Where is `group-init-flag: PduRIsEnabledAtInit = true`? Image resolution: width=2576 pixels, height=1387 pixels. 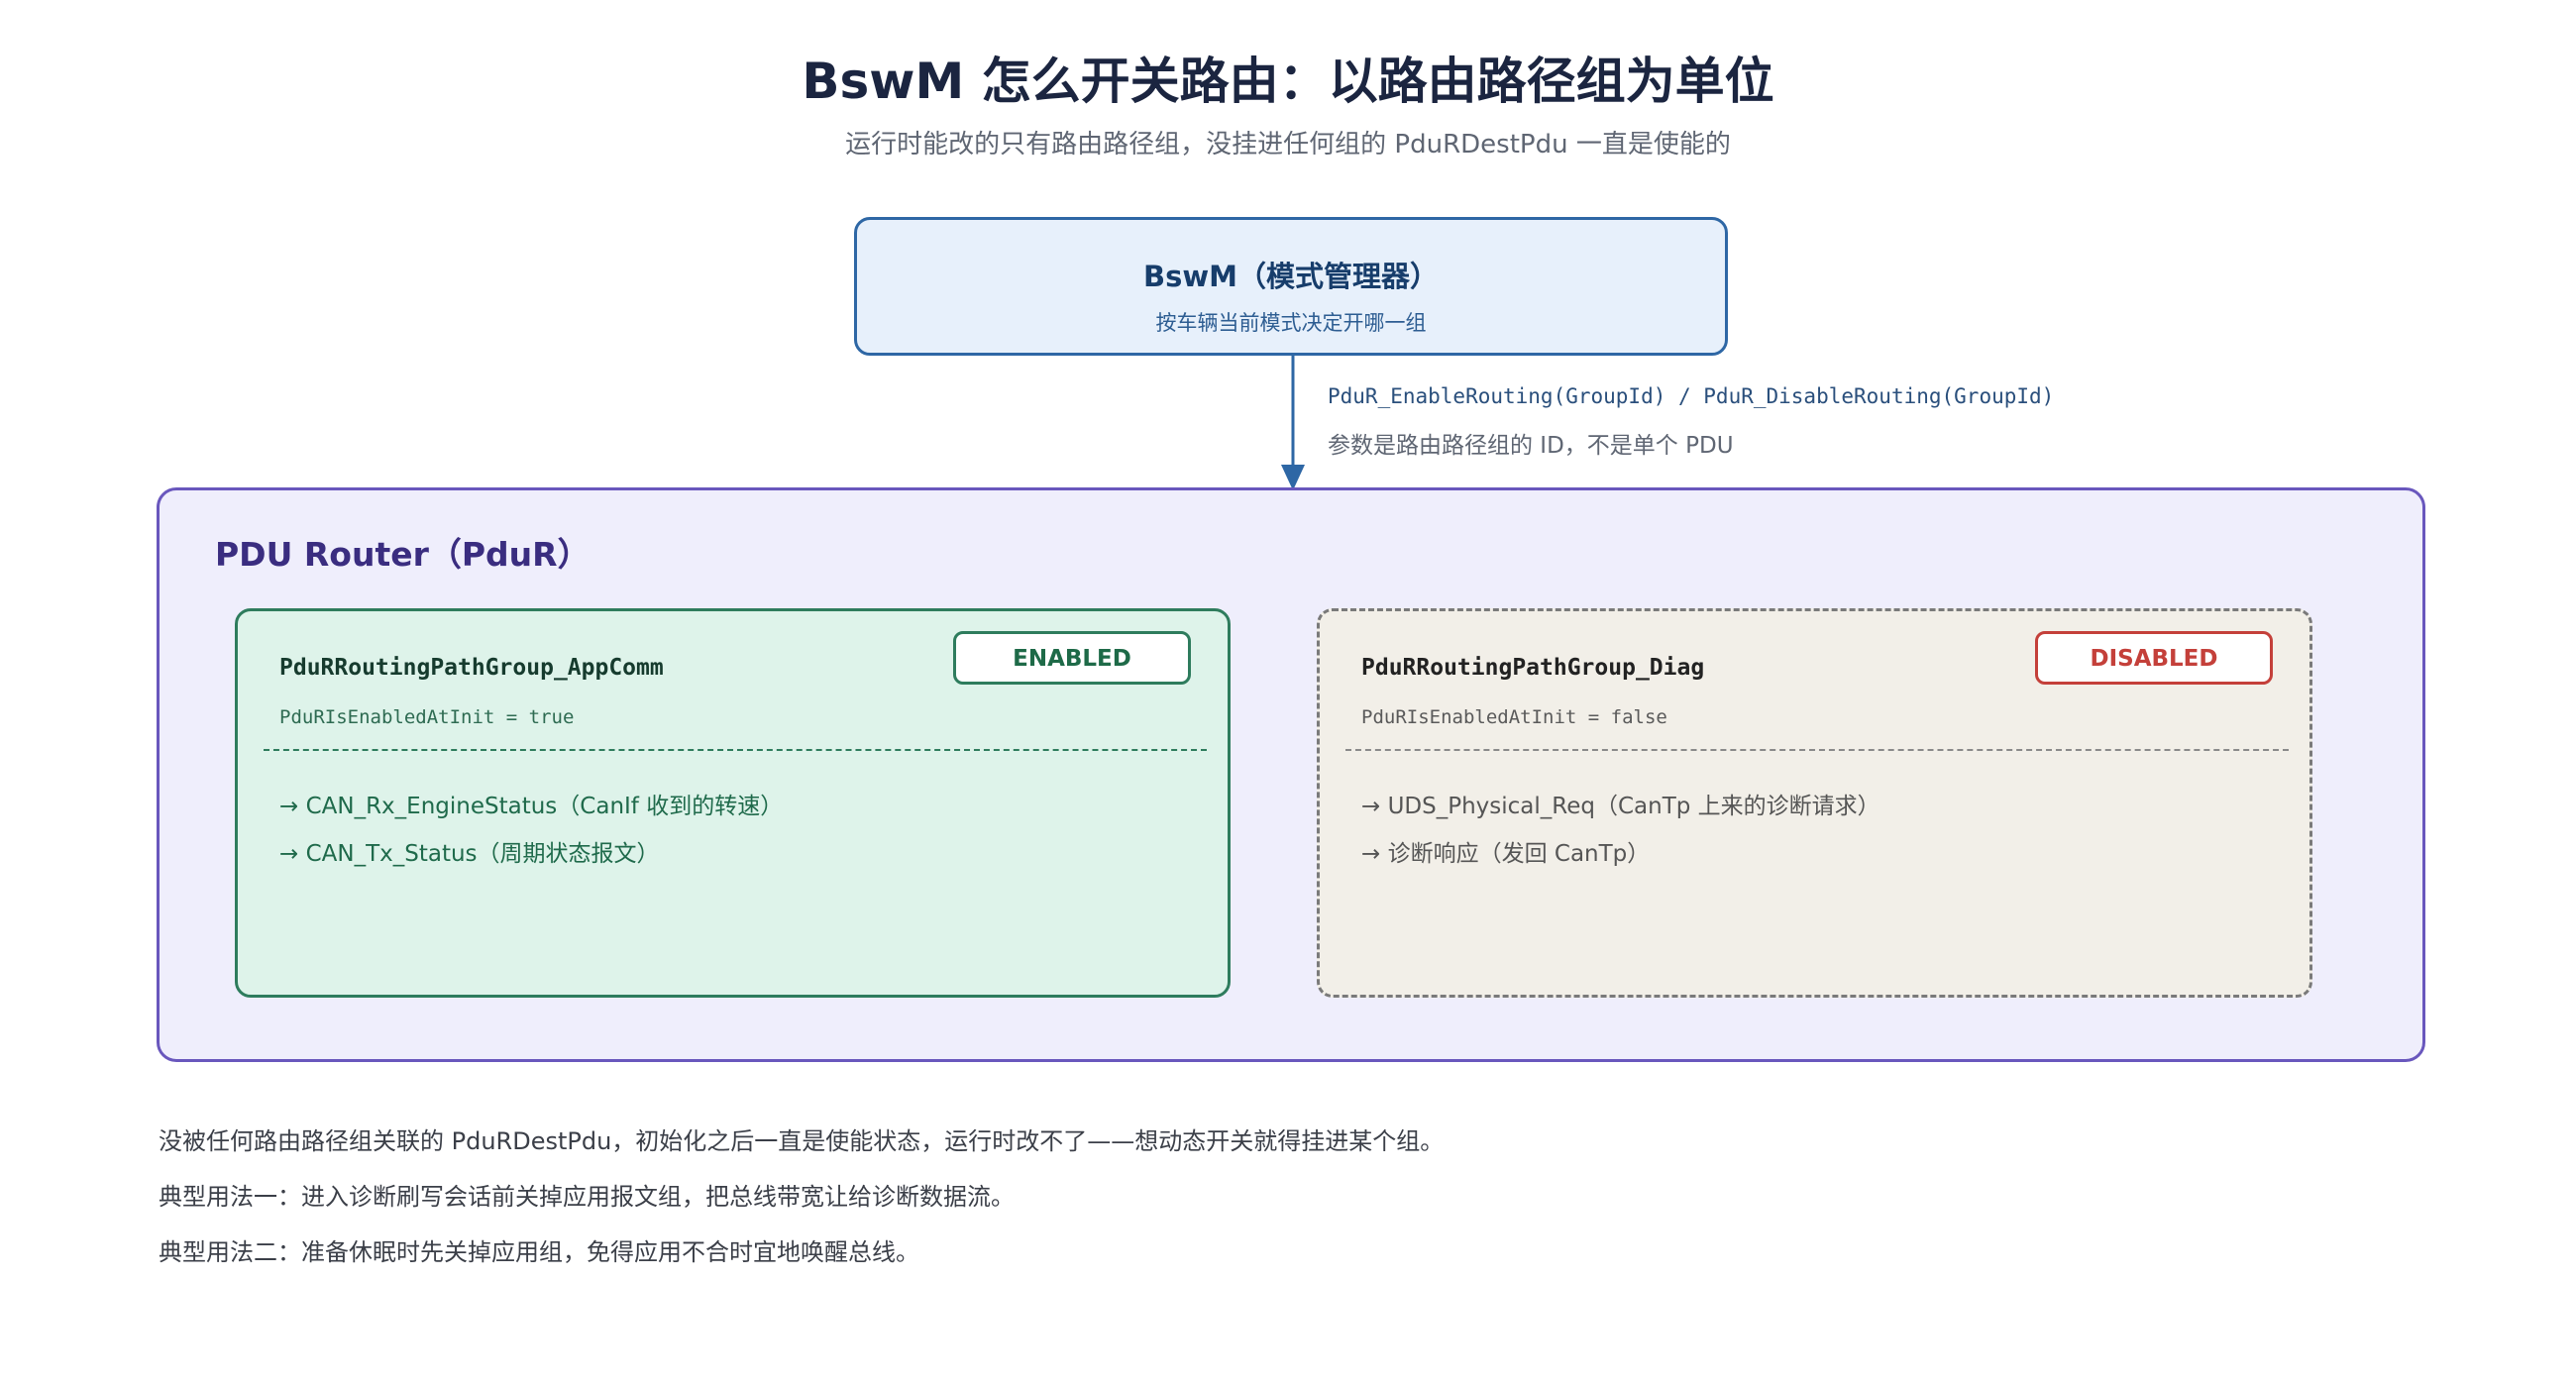 group-init-flag: PduRIsEnabledAtInit = true is located at coordinates (427, 717).